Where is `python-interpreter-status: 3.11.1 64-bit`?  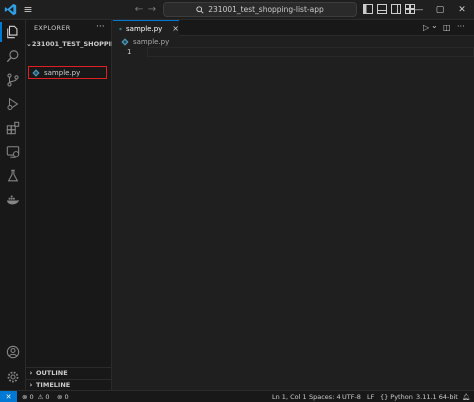
python-interpreter-status: 3.11.1 64-bit is located at coordinates (437, 397).